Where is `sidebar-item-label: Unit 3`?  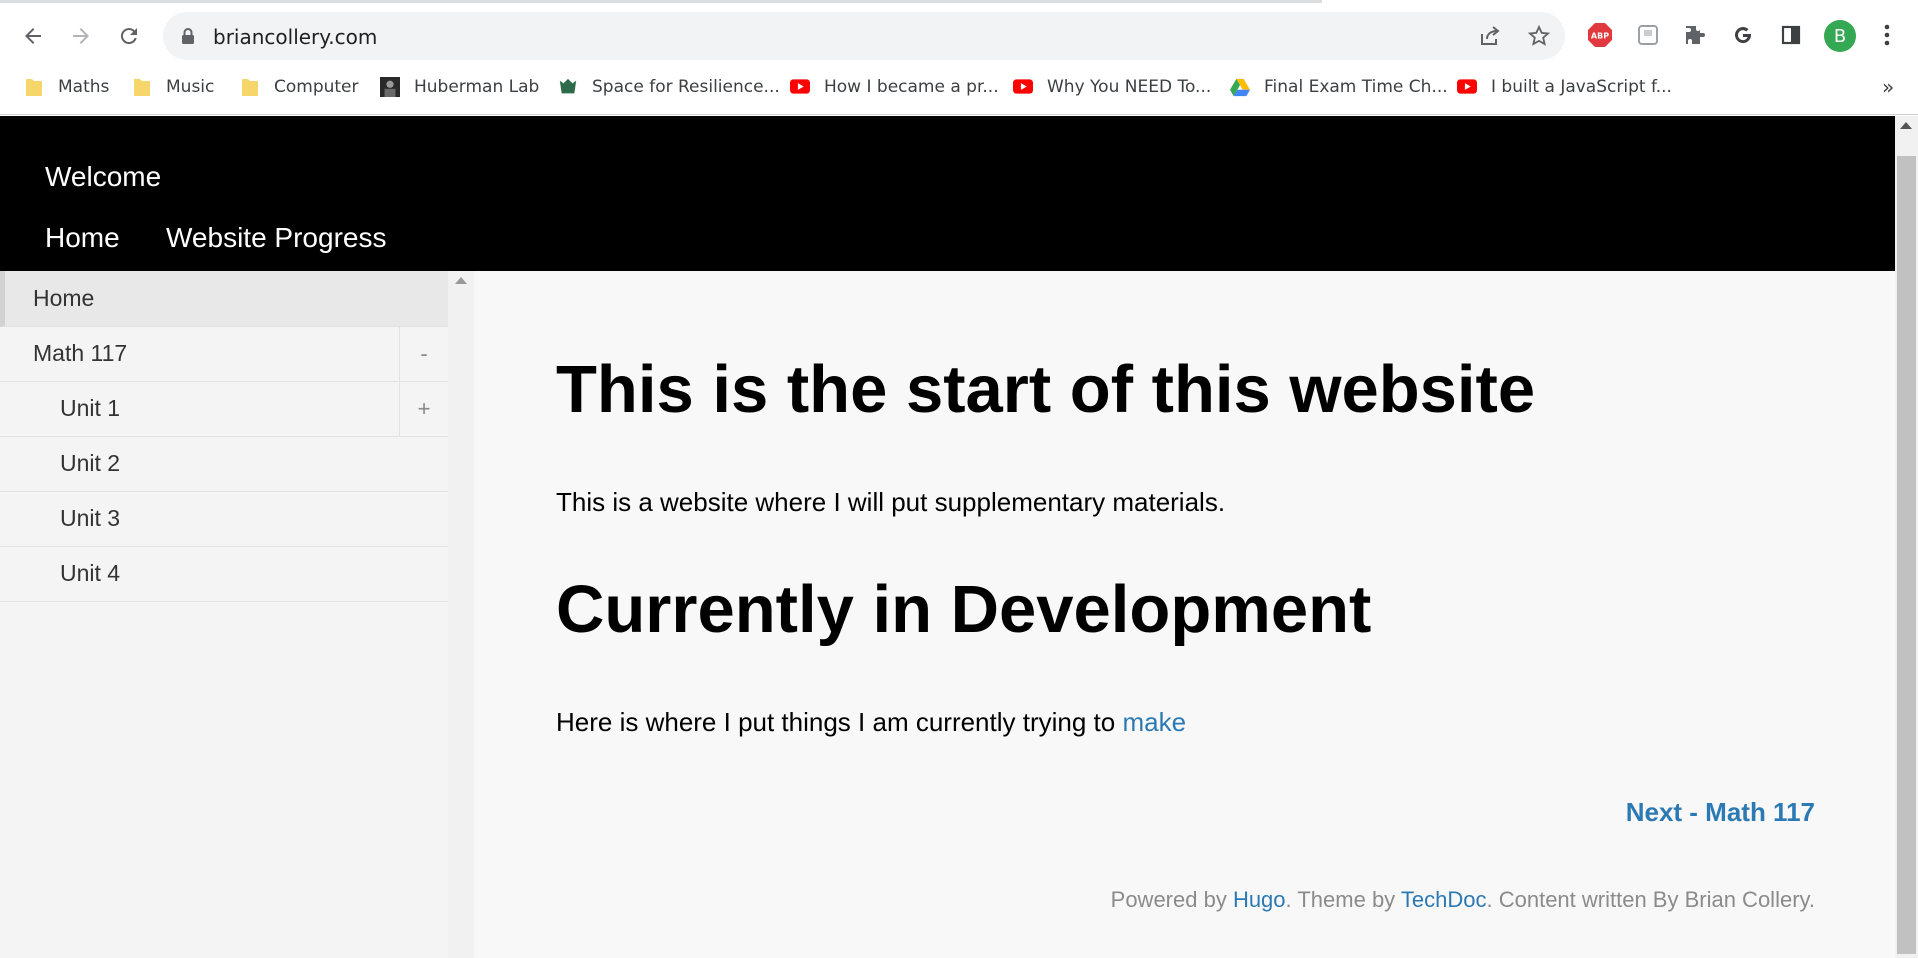 sidebar-item-label: Unit 3 is located at coordinates (90, 518).